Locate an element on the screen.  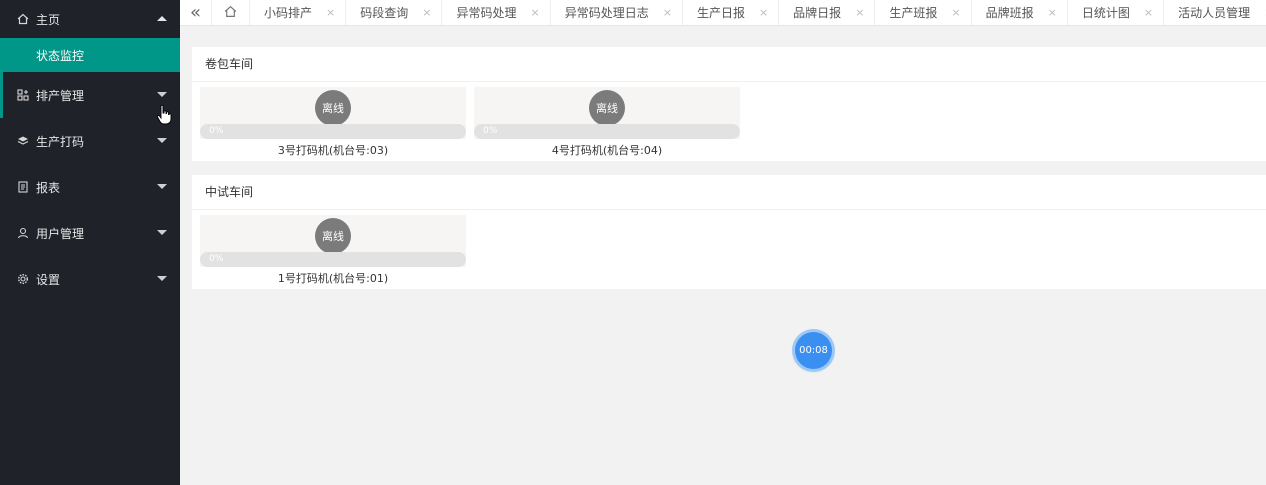
tab-active-personnel: 活动人员管理× is located at coordinates (1215, 12).